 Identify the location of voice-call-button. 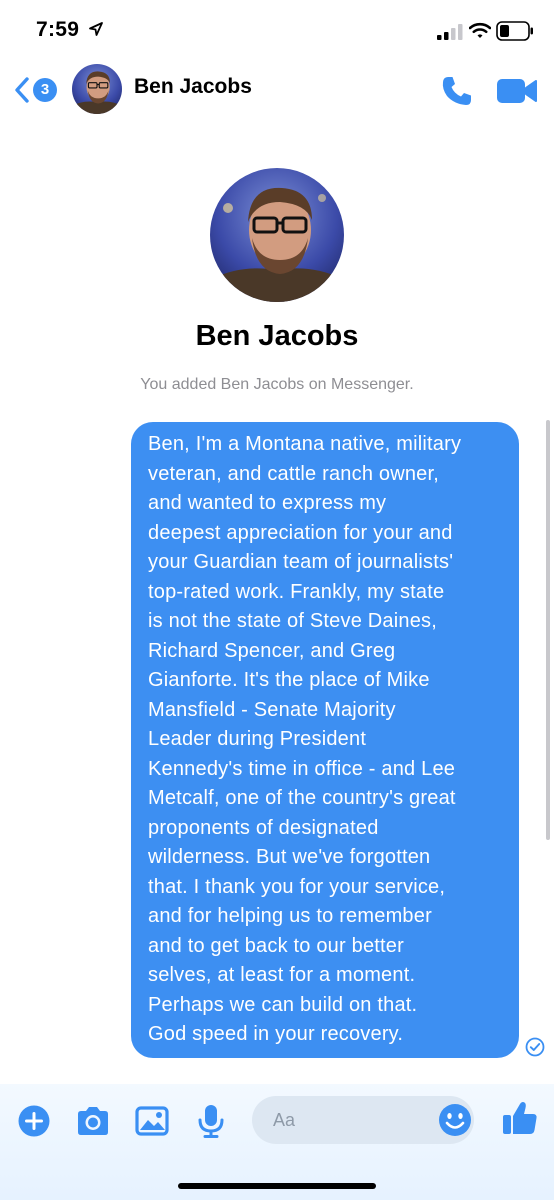
(457, 91).